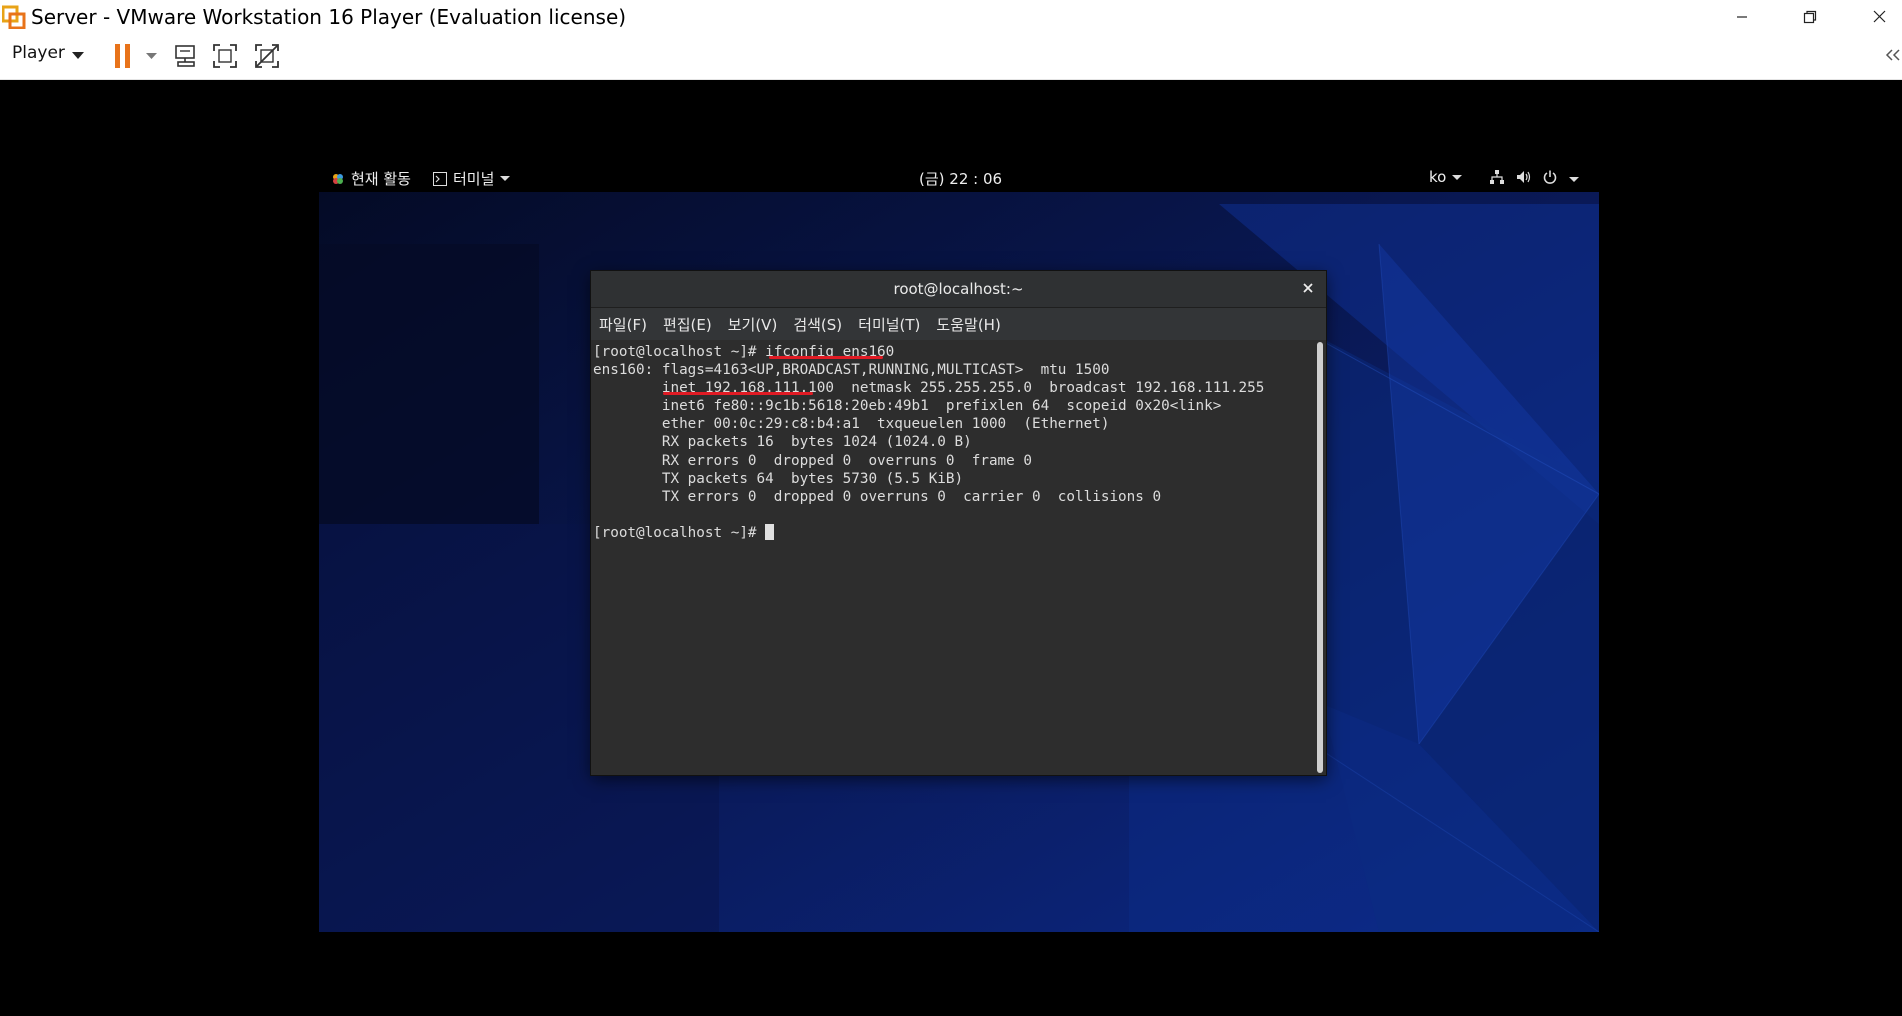 Image resolution: width=1902 pixels, height=1016 pixels. Describe the element at coordinates (951, 56) in the screenshot. I see `player-toolbar: Player` at that location.